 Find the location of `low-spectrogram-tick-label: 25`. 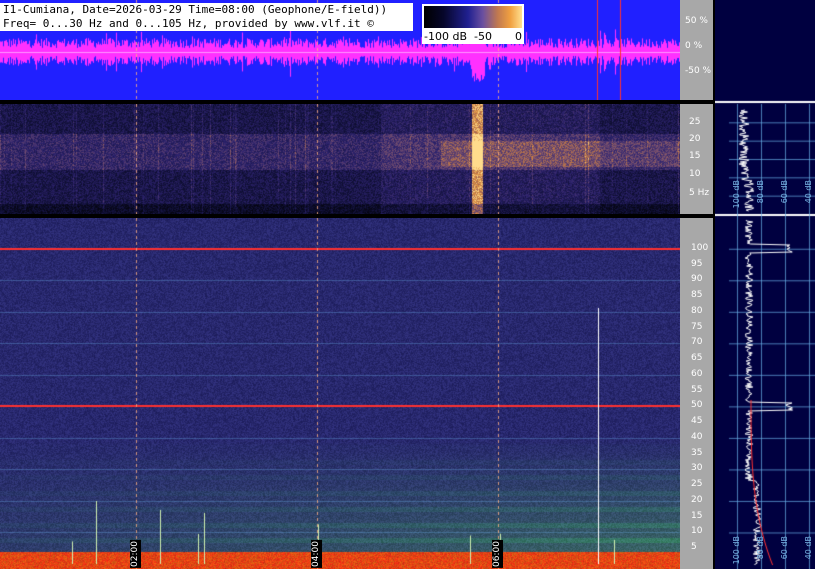

low-spectrogram-tick-label: 25 is located at coordinates (695, 122).